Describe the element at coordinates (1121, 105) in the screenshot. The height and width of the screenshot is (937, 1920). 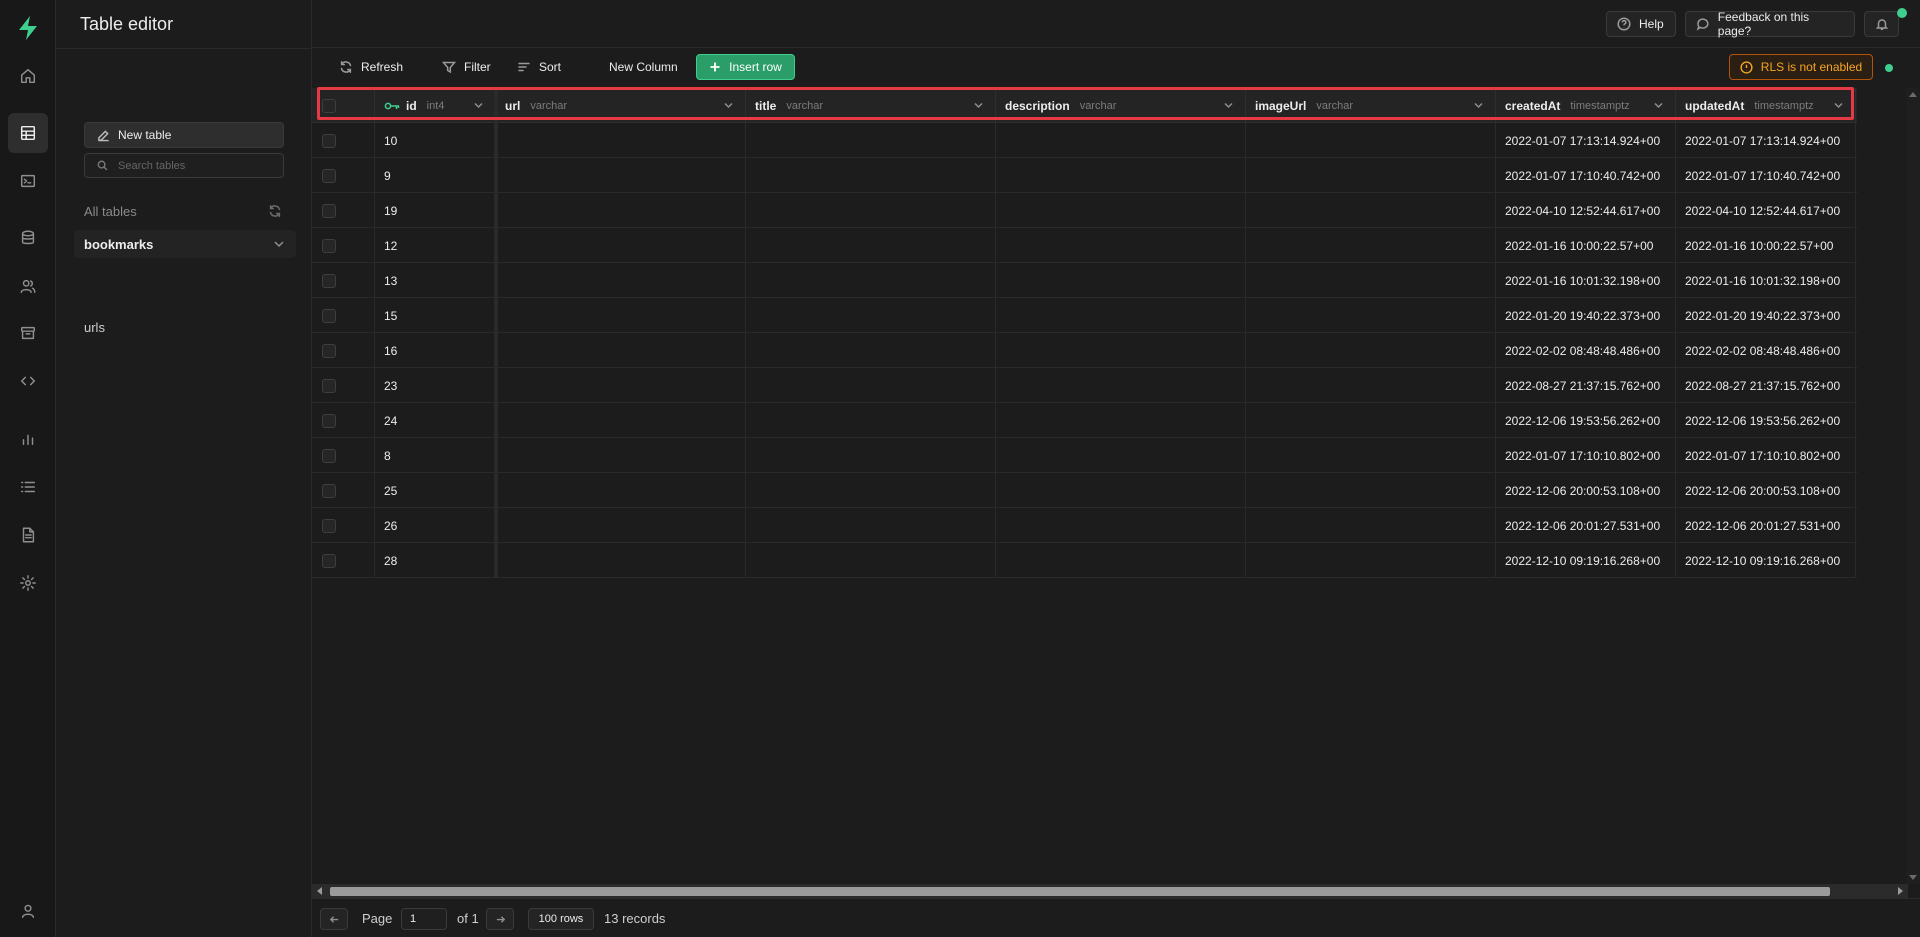
I see `column-header-description: description varchar` at that location.